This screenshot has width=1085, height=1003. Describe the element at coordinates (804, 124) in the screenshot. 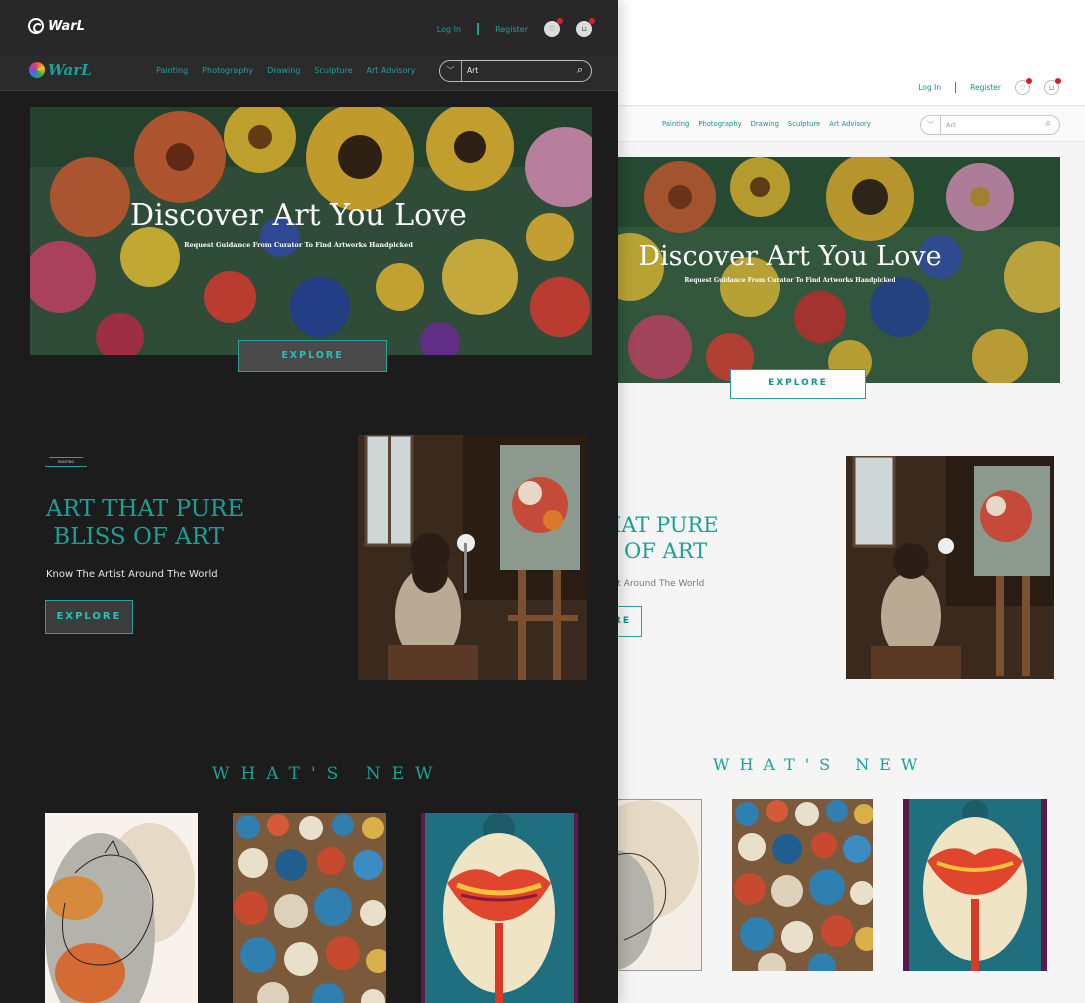

I see `light-nav-sculpture: Sculpture` at that location.